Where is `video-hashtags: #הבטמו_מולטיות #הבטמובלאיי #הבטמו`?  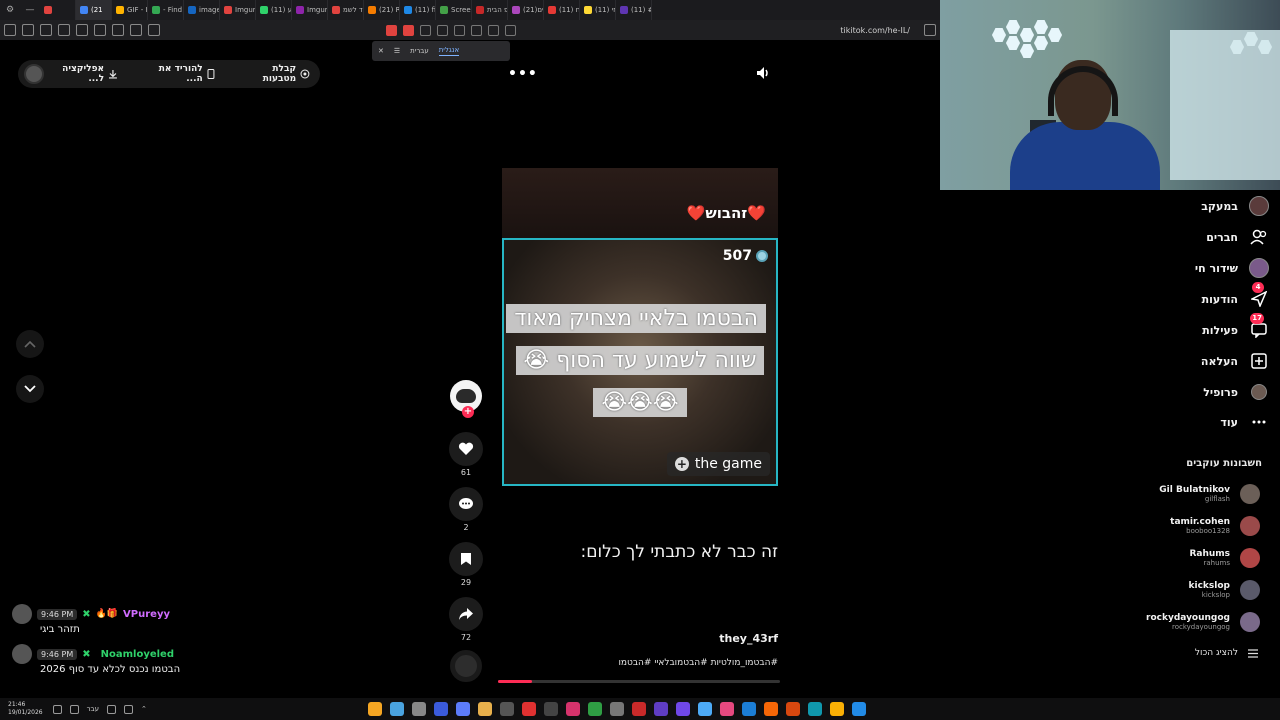
video-hashtags: #הבטמו_מולטיות #הבטמובלאיי #הבטמו is located at coordinates (698, 663).